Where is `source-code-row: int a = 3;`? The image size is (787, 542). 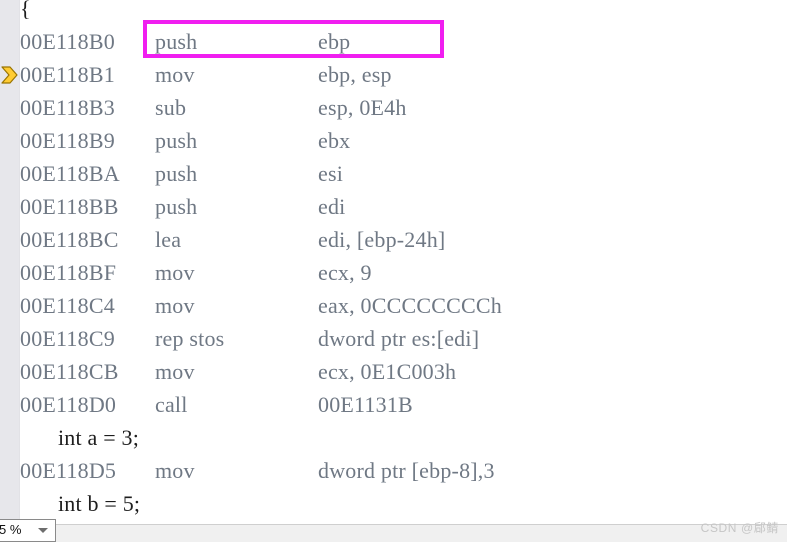 source-code-row: int a = 3; is located at coordinates (393, 437).